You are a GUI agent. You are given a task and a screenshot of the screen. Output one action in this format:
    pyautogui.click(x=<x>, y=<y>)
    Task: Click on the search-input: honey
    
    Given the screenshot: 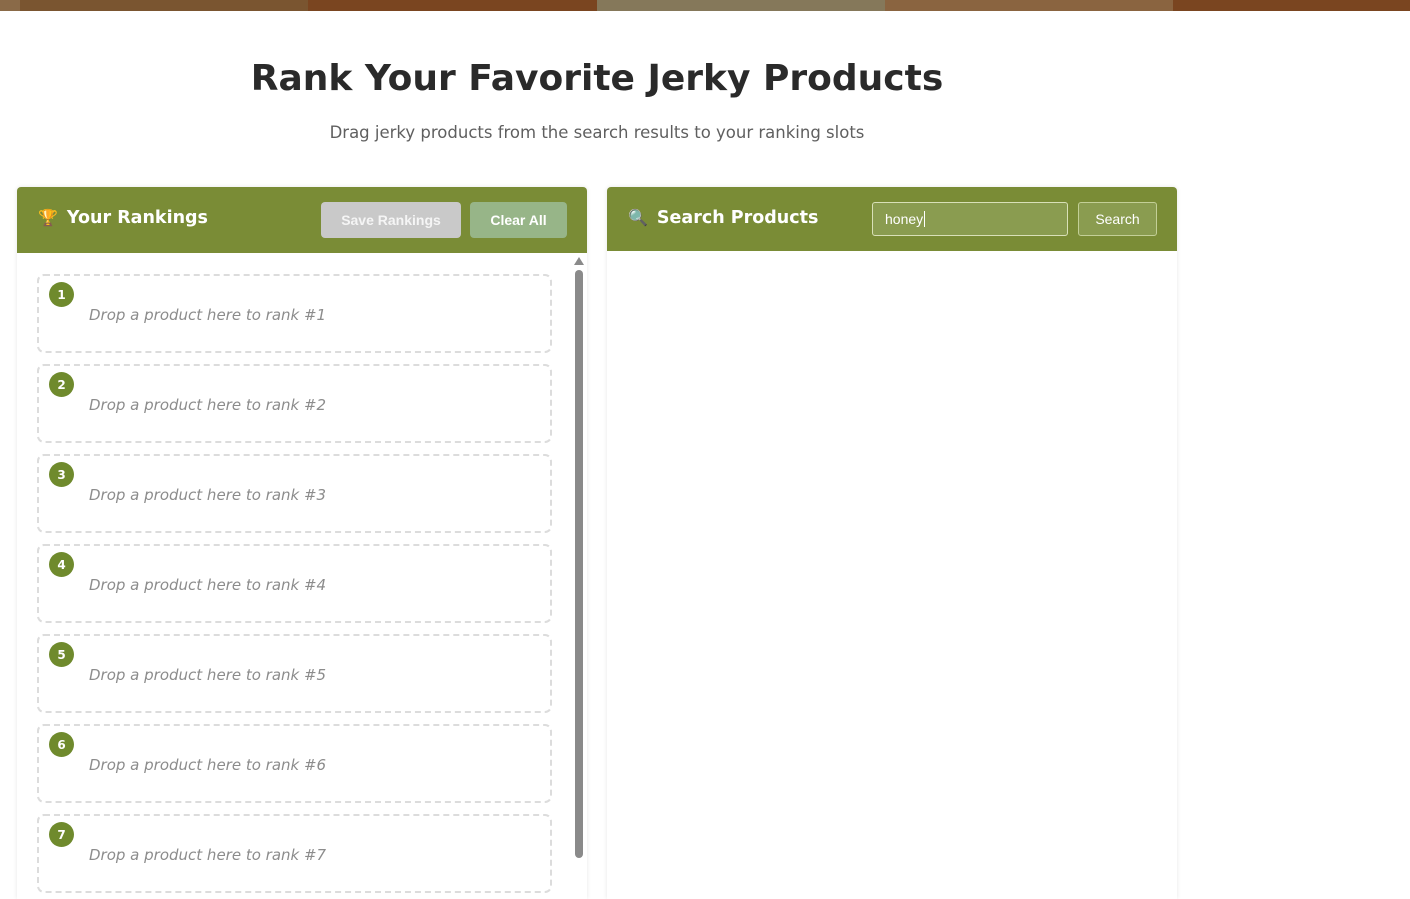 What is the action you would take?
    pyautogui.click(x=970, y=219)
    